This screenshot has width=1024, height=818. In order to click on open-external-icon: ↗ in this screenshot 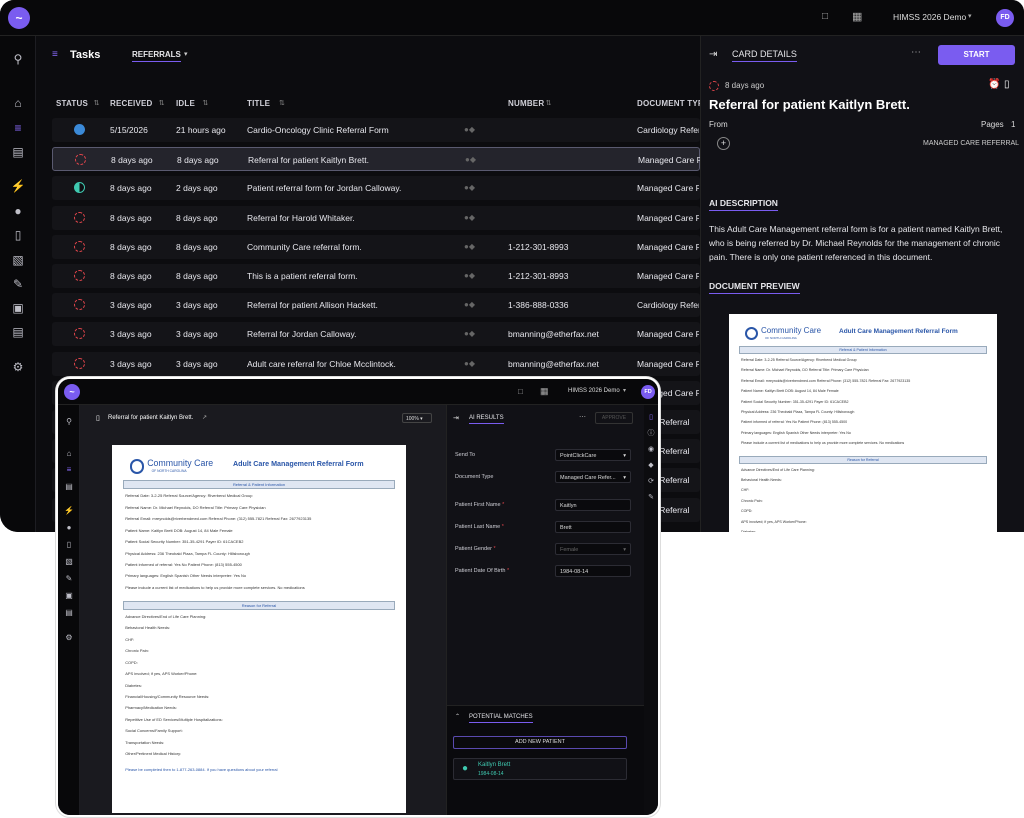, I will do `click(204, 417)`.